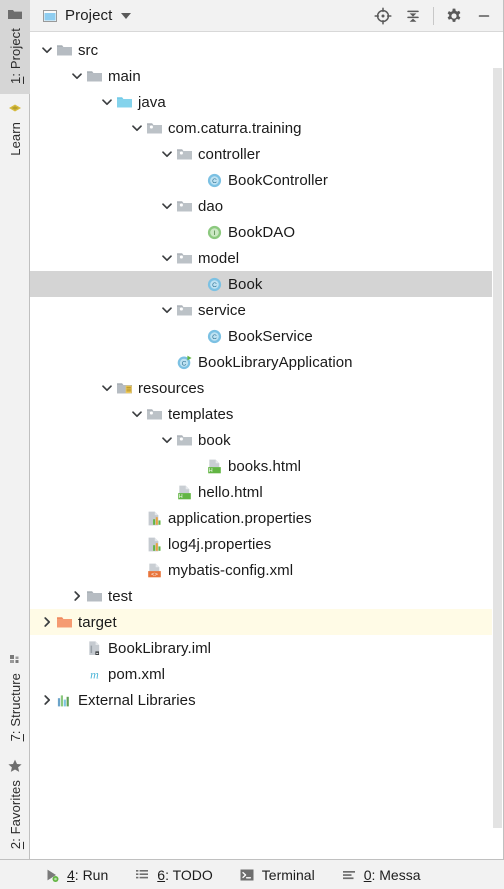  I want to click on tree-row: target, so click(266, 622).